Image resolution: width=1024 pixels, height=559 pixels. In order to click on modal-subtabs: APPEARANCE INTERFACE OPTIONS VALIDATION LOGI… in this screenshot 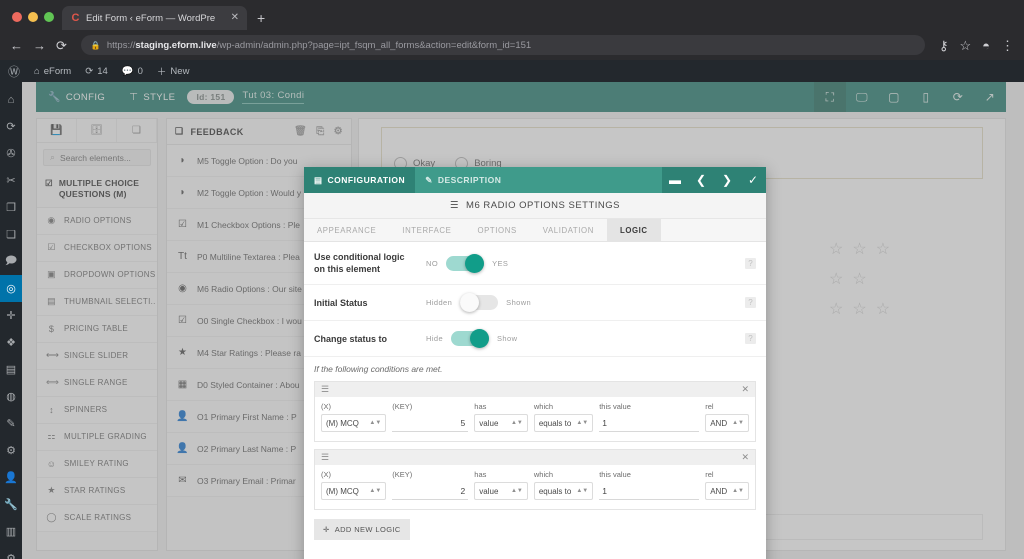, I will do `click(535, 230)`.